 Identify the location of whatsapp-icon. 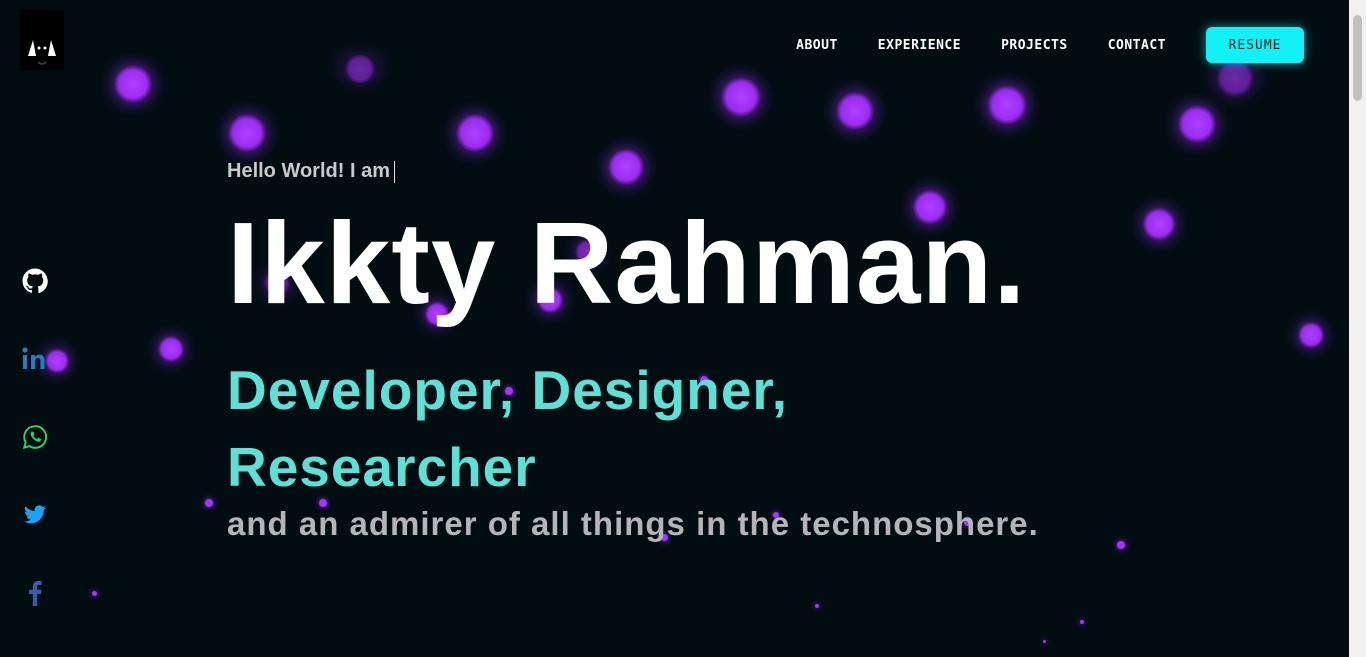
(35, 437).